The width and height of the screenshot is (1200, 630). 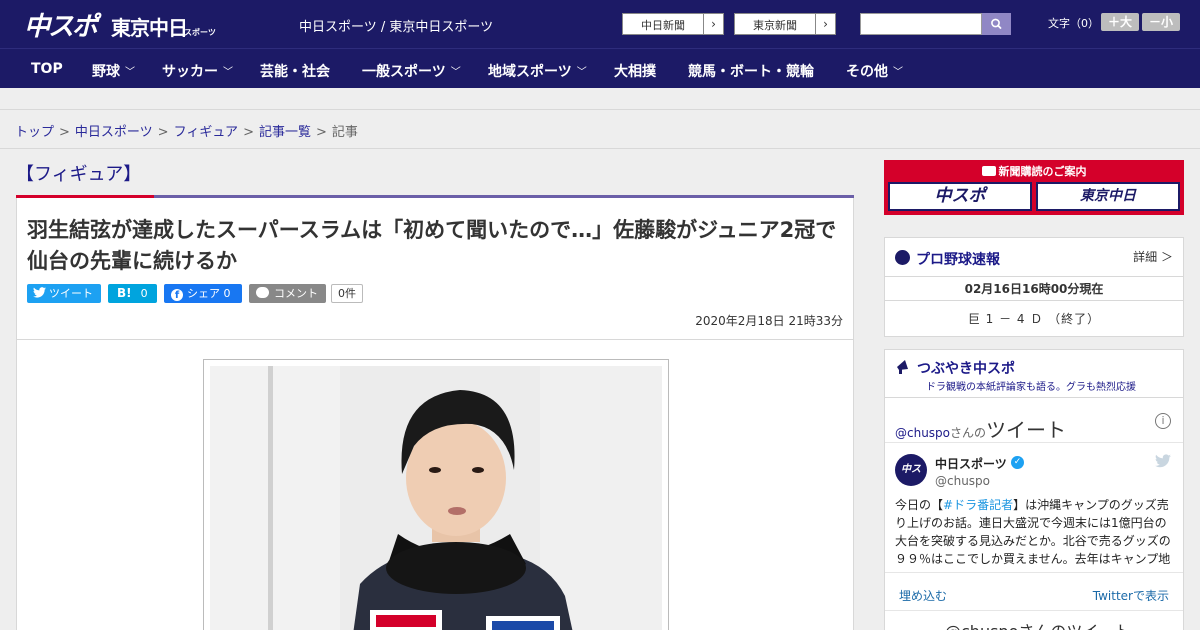 I want to click on timeline-footer: @chuspoさんのツイート, so click(x=1037, y=624).